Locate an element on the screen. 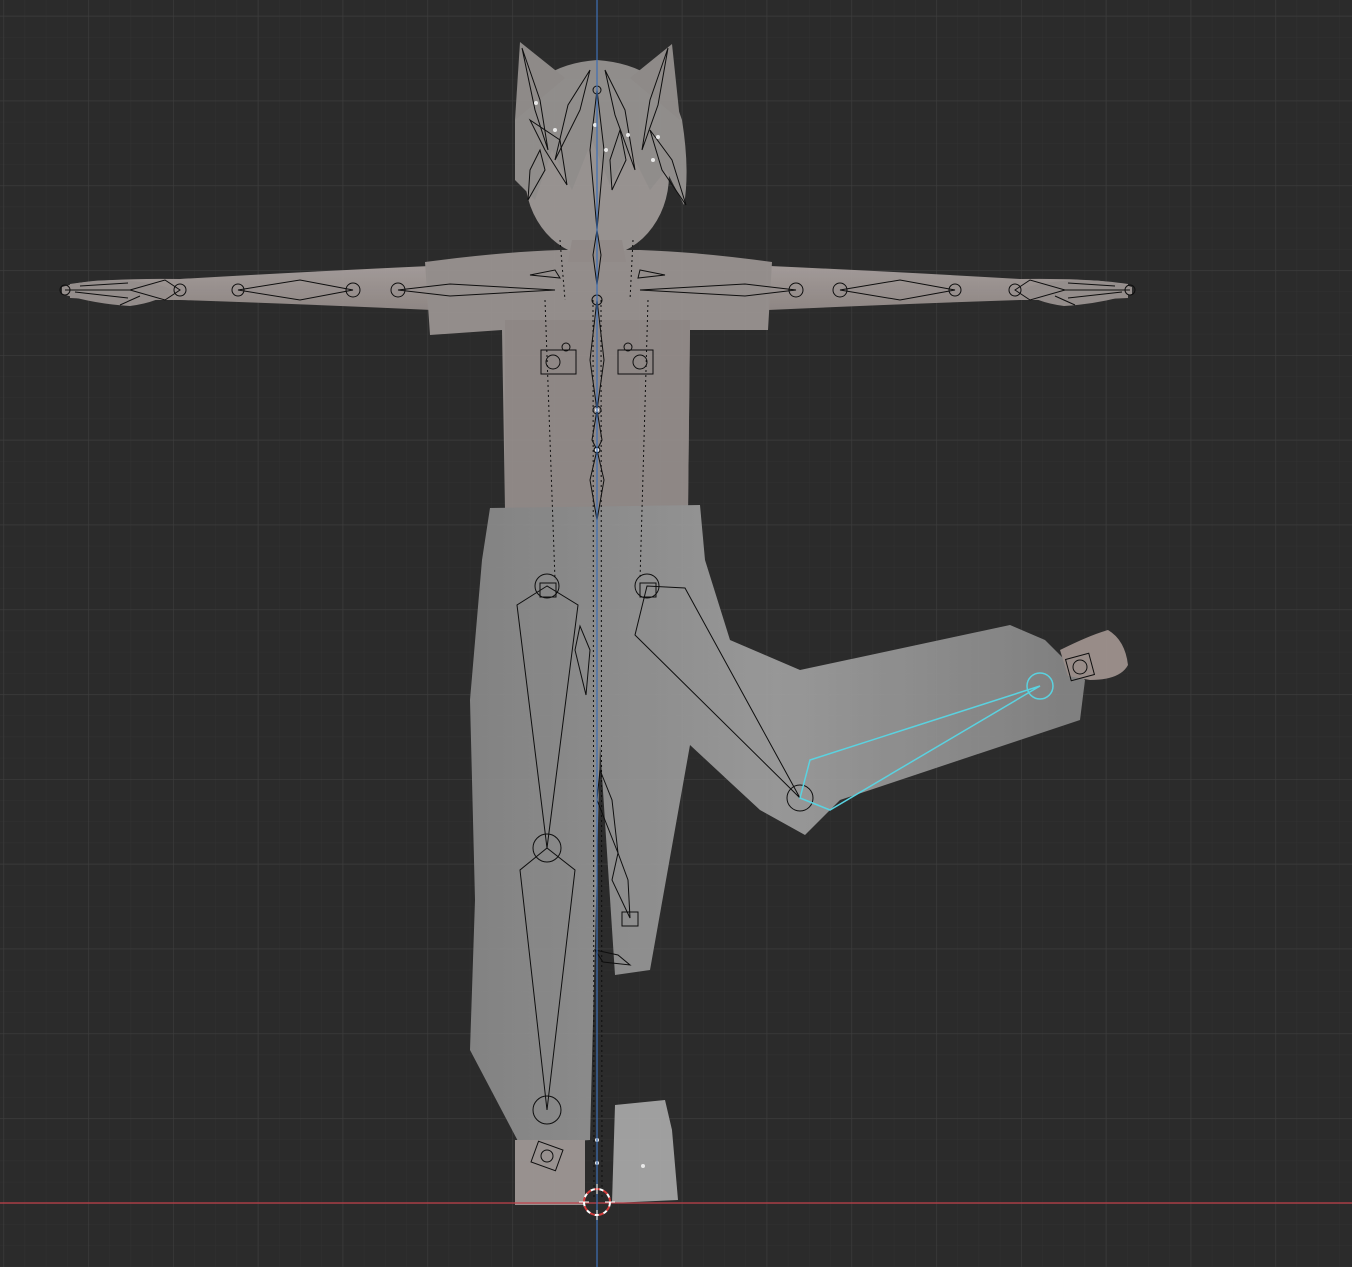 The image size is (1352, 1267). shoe-mesh is located at coordinates (645, 1151).